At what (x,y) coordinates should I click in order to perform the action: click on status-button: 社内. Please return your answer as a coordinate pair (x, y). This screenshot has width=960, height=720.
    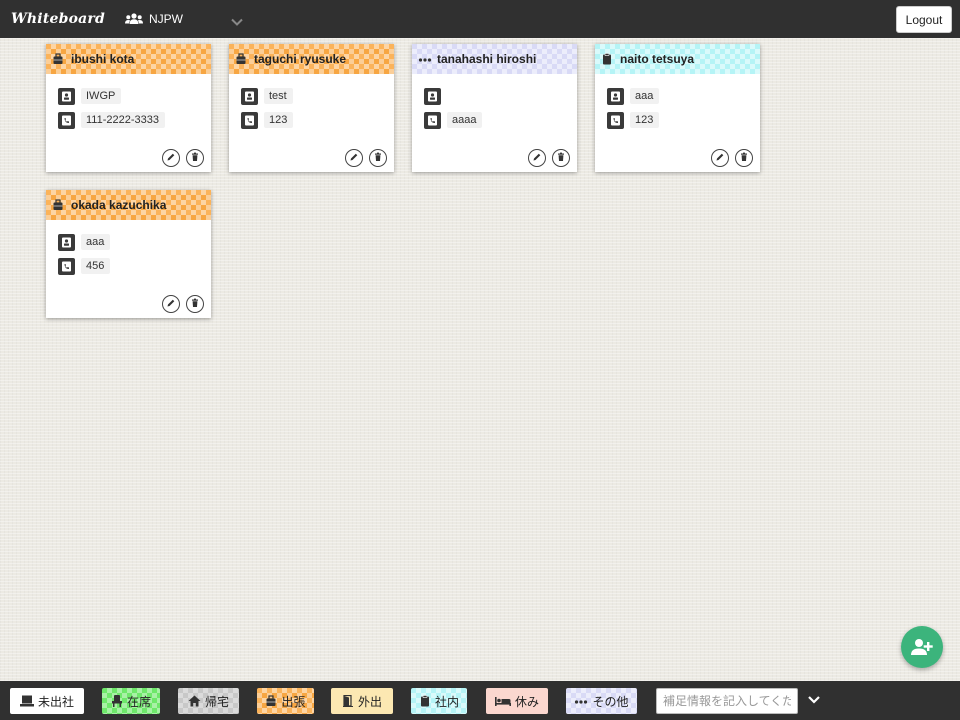
    Looking at the image, I should click on (439, 701).